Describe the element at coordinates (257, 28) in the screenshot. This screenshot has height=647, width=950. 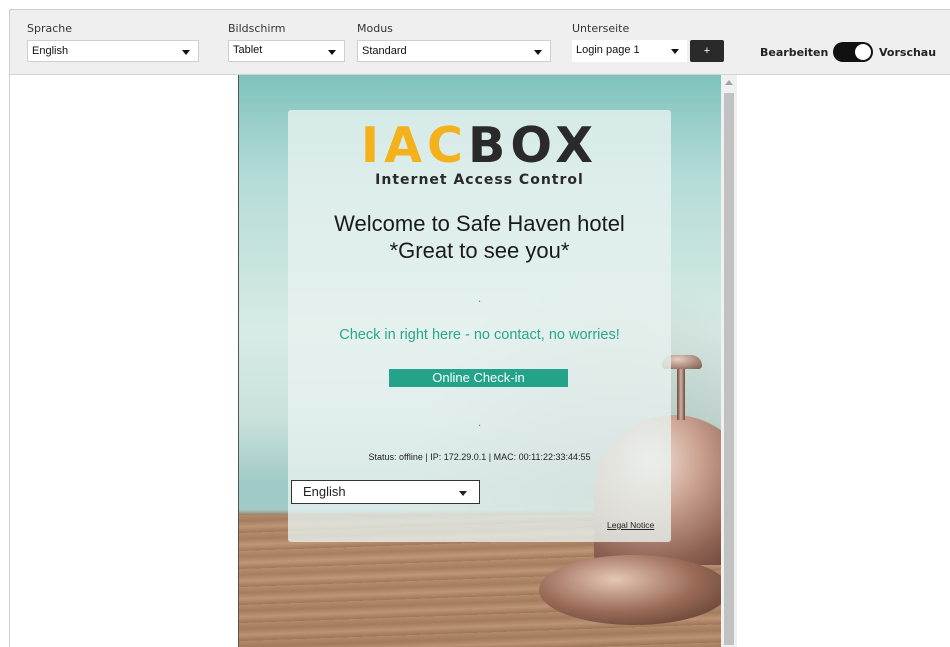
I see `screen-label: Bildschirm` at that location.